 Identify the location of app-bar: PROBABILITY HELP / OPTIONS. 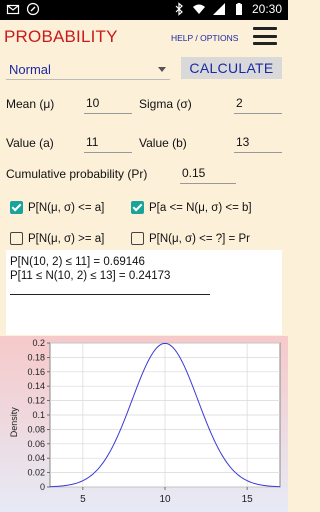
(144, 36).